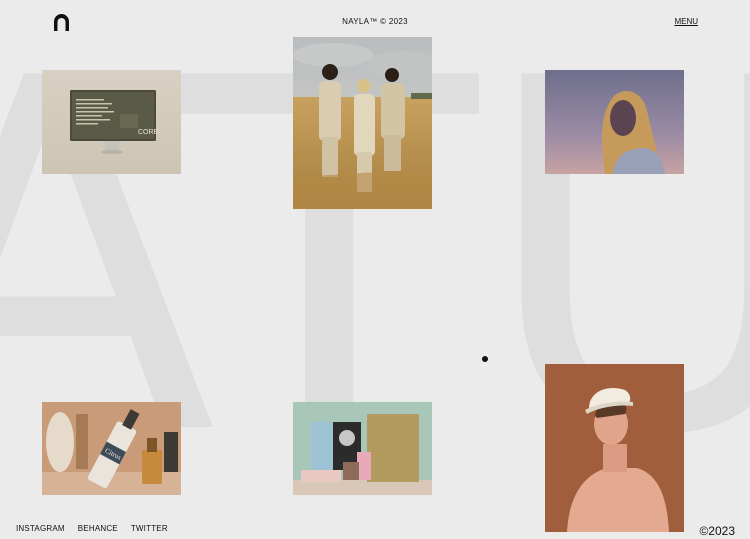 The image size is (750, 539). I want to click on gallery-tile-bottles: Citrus, so click(111, 448).